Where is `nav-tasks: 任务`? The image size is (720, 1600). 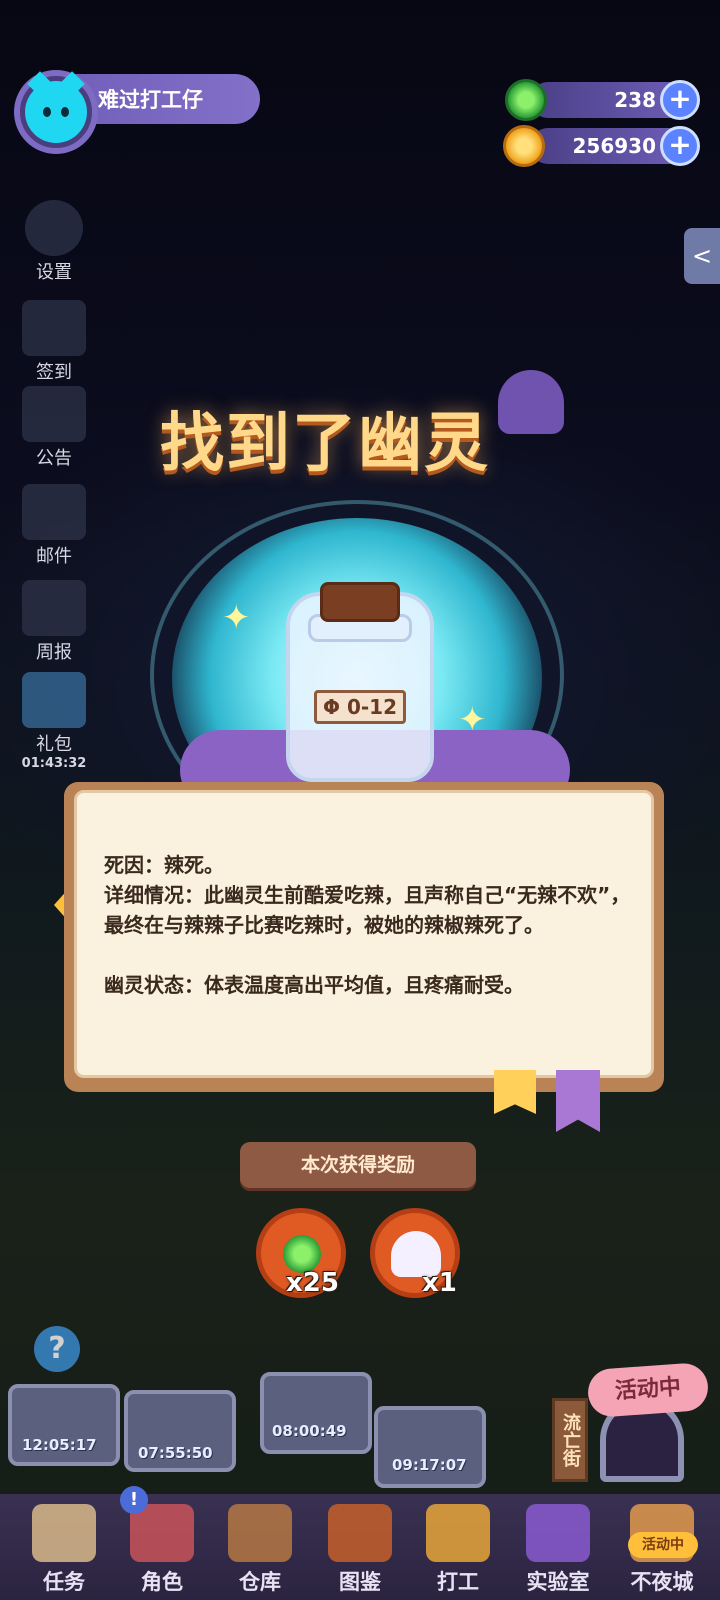
nav-tasks: 任务 is located at coordinates (64, 1547).